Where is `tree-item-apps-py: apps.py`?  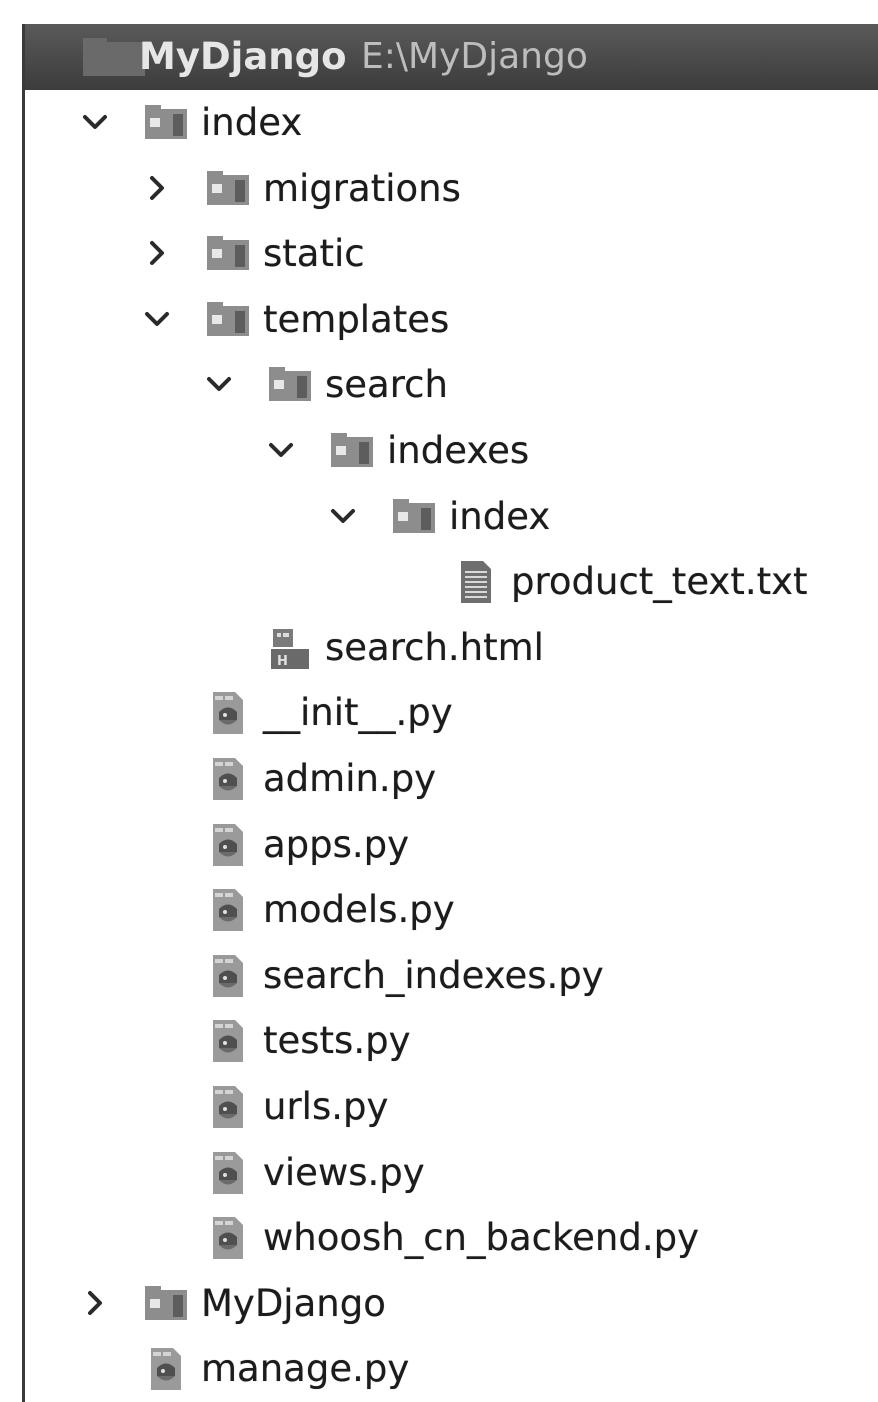 tree-item-apps-py: apps.py is located at coordinates (451, 846).